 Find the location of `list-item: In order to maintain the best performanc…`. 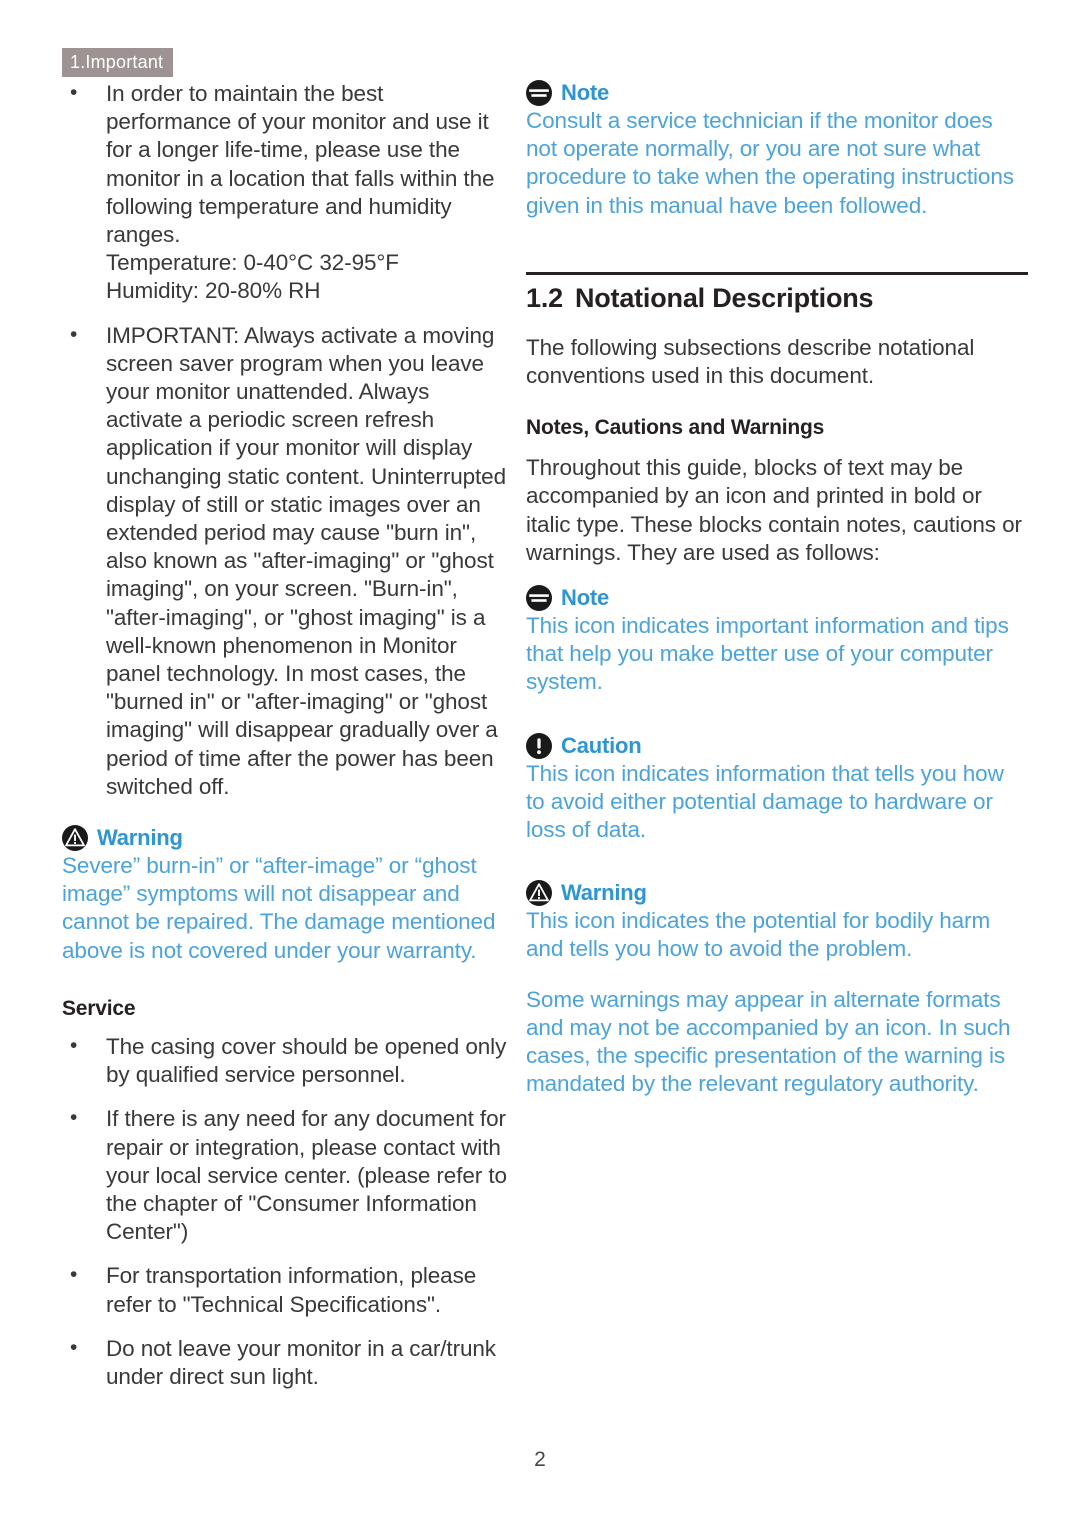

list-item: In order to maintain the best performanc… is located at coordinates (287, 192).